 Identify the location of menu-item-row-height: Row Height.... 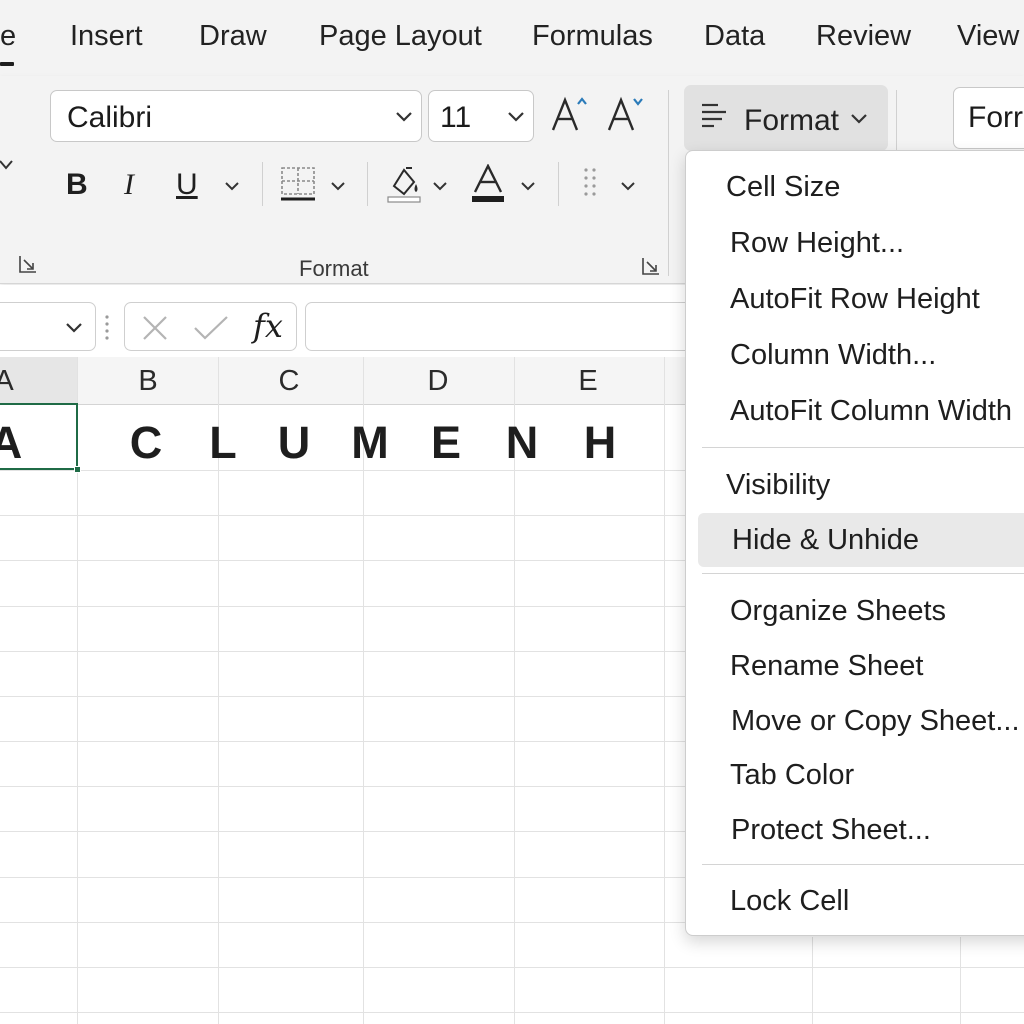
(817, 243).